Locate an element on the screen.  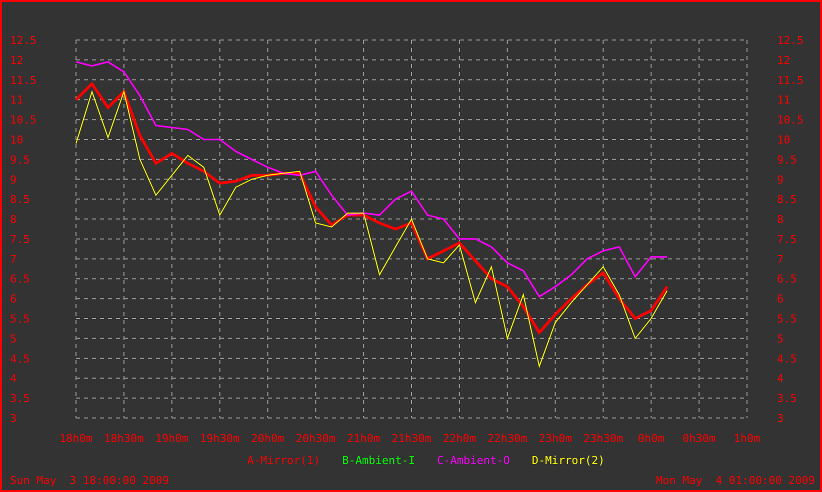
x-tick-label: 20h30m is located at coordinates (316, 438).